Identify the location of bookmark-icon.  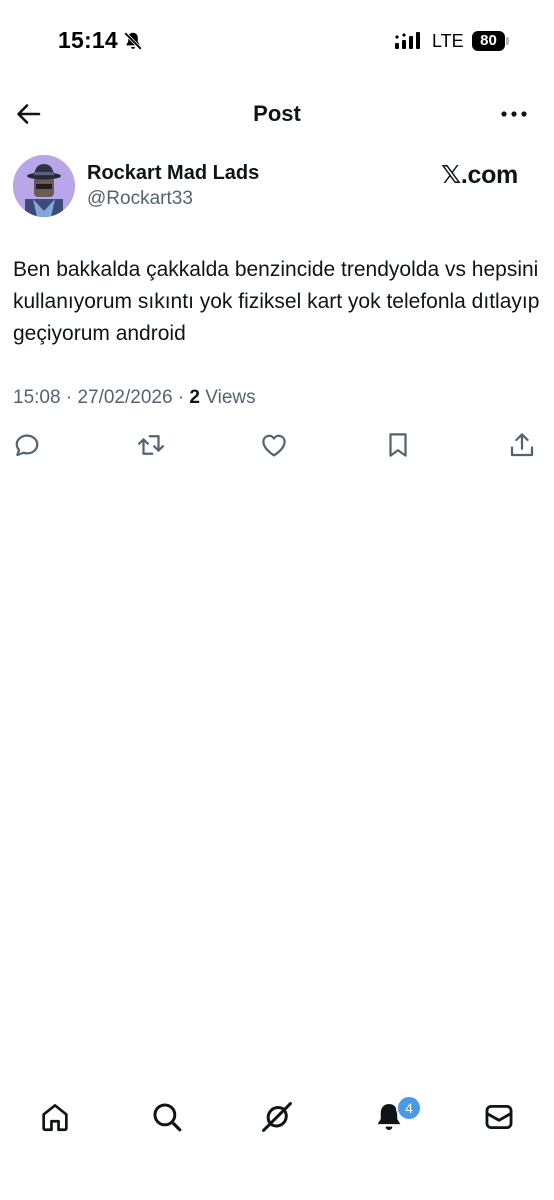
(398, 445).